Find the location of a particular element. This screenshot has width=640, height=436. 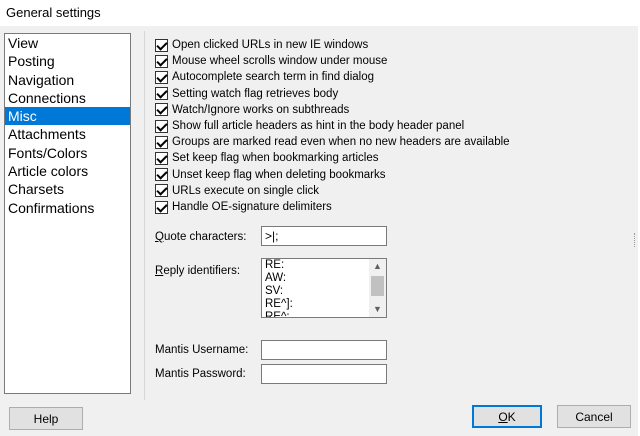

mantis-username-input is located at coordinates (324, 350).